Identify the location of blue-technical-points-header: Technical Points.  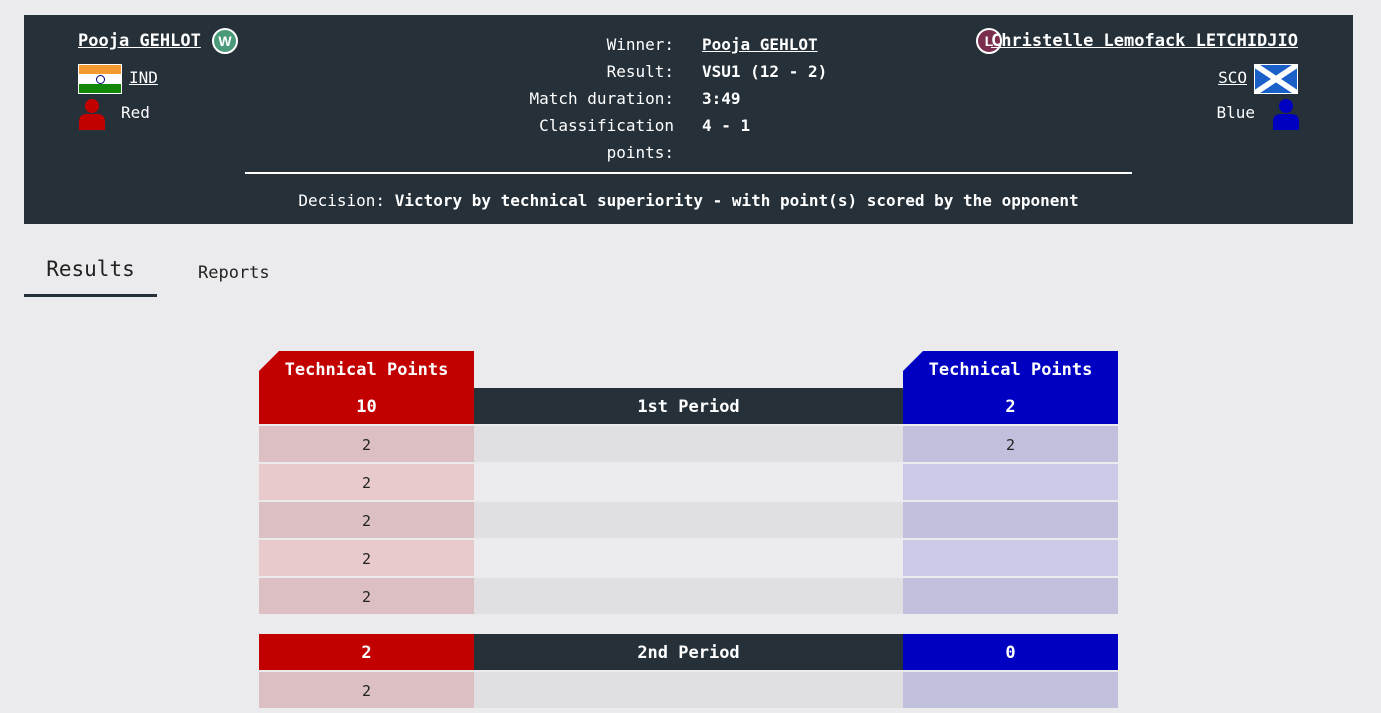
(1010, 369).